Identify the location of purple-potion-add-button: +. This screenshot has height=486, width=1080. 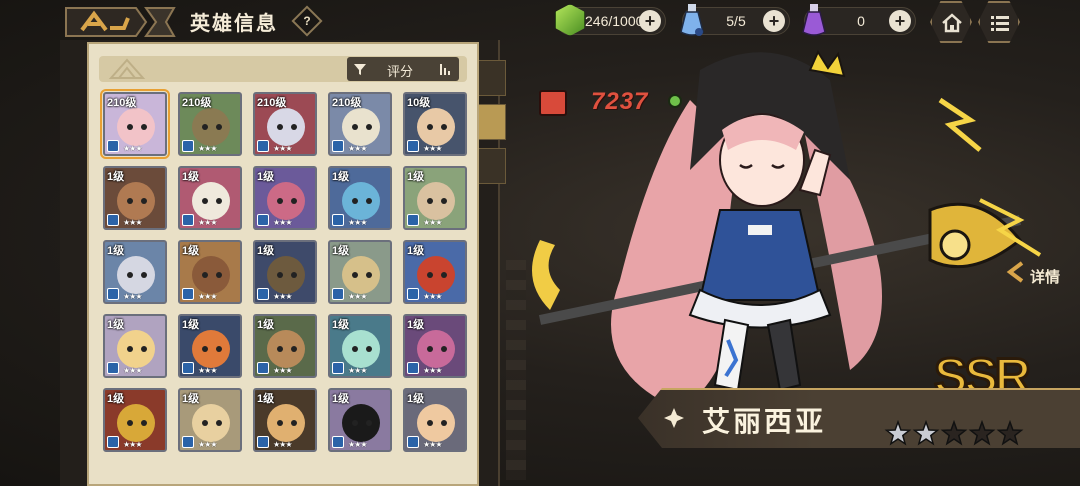
(900, 21).